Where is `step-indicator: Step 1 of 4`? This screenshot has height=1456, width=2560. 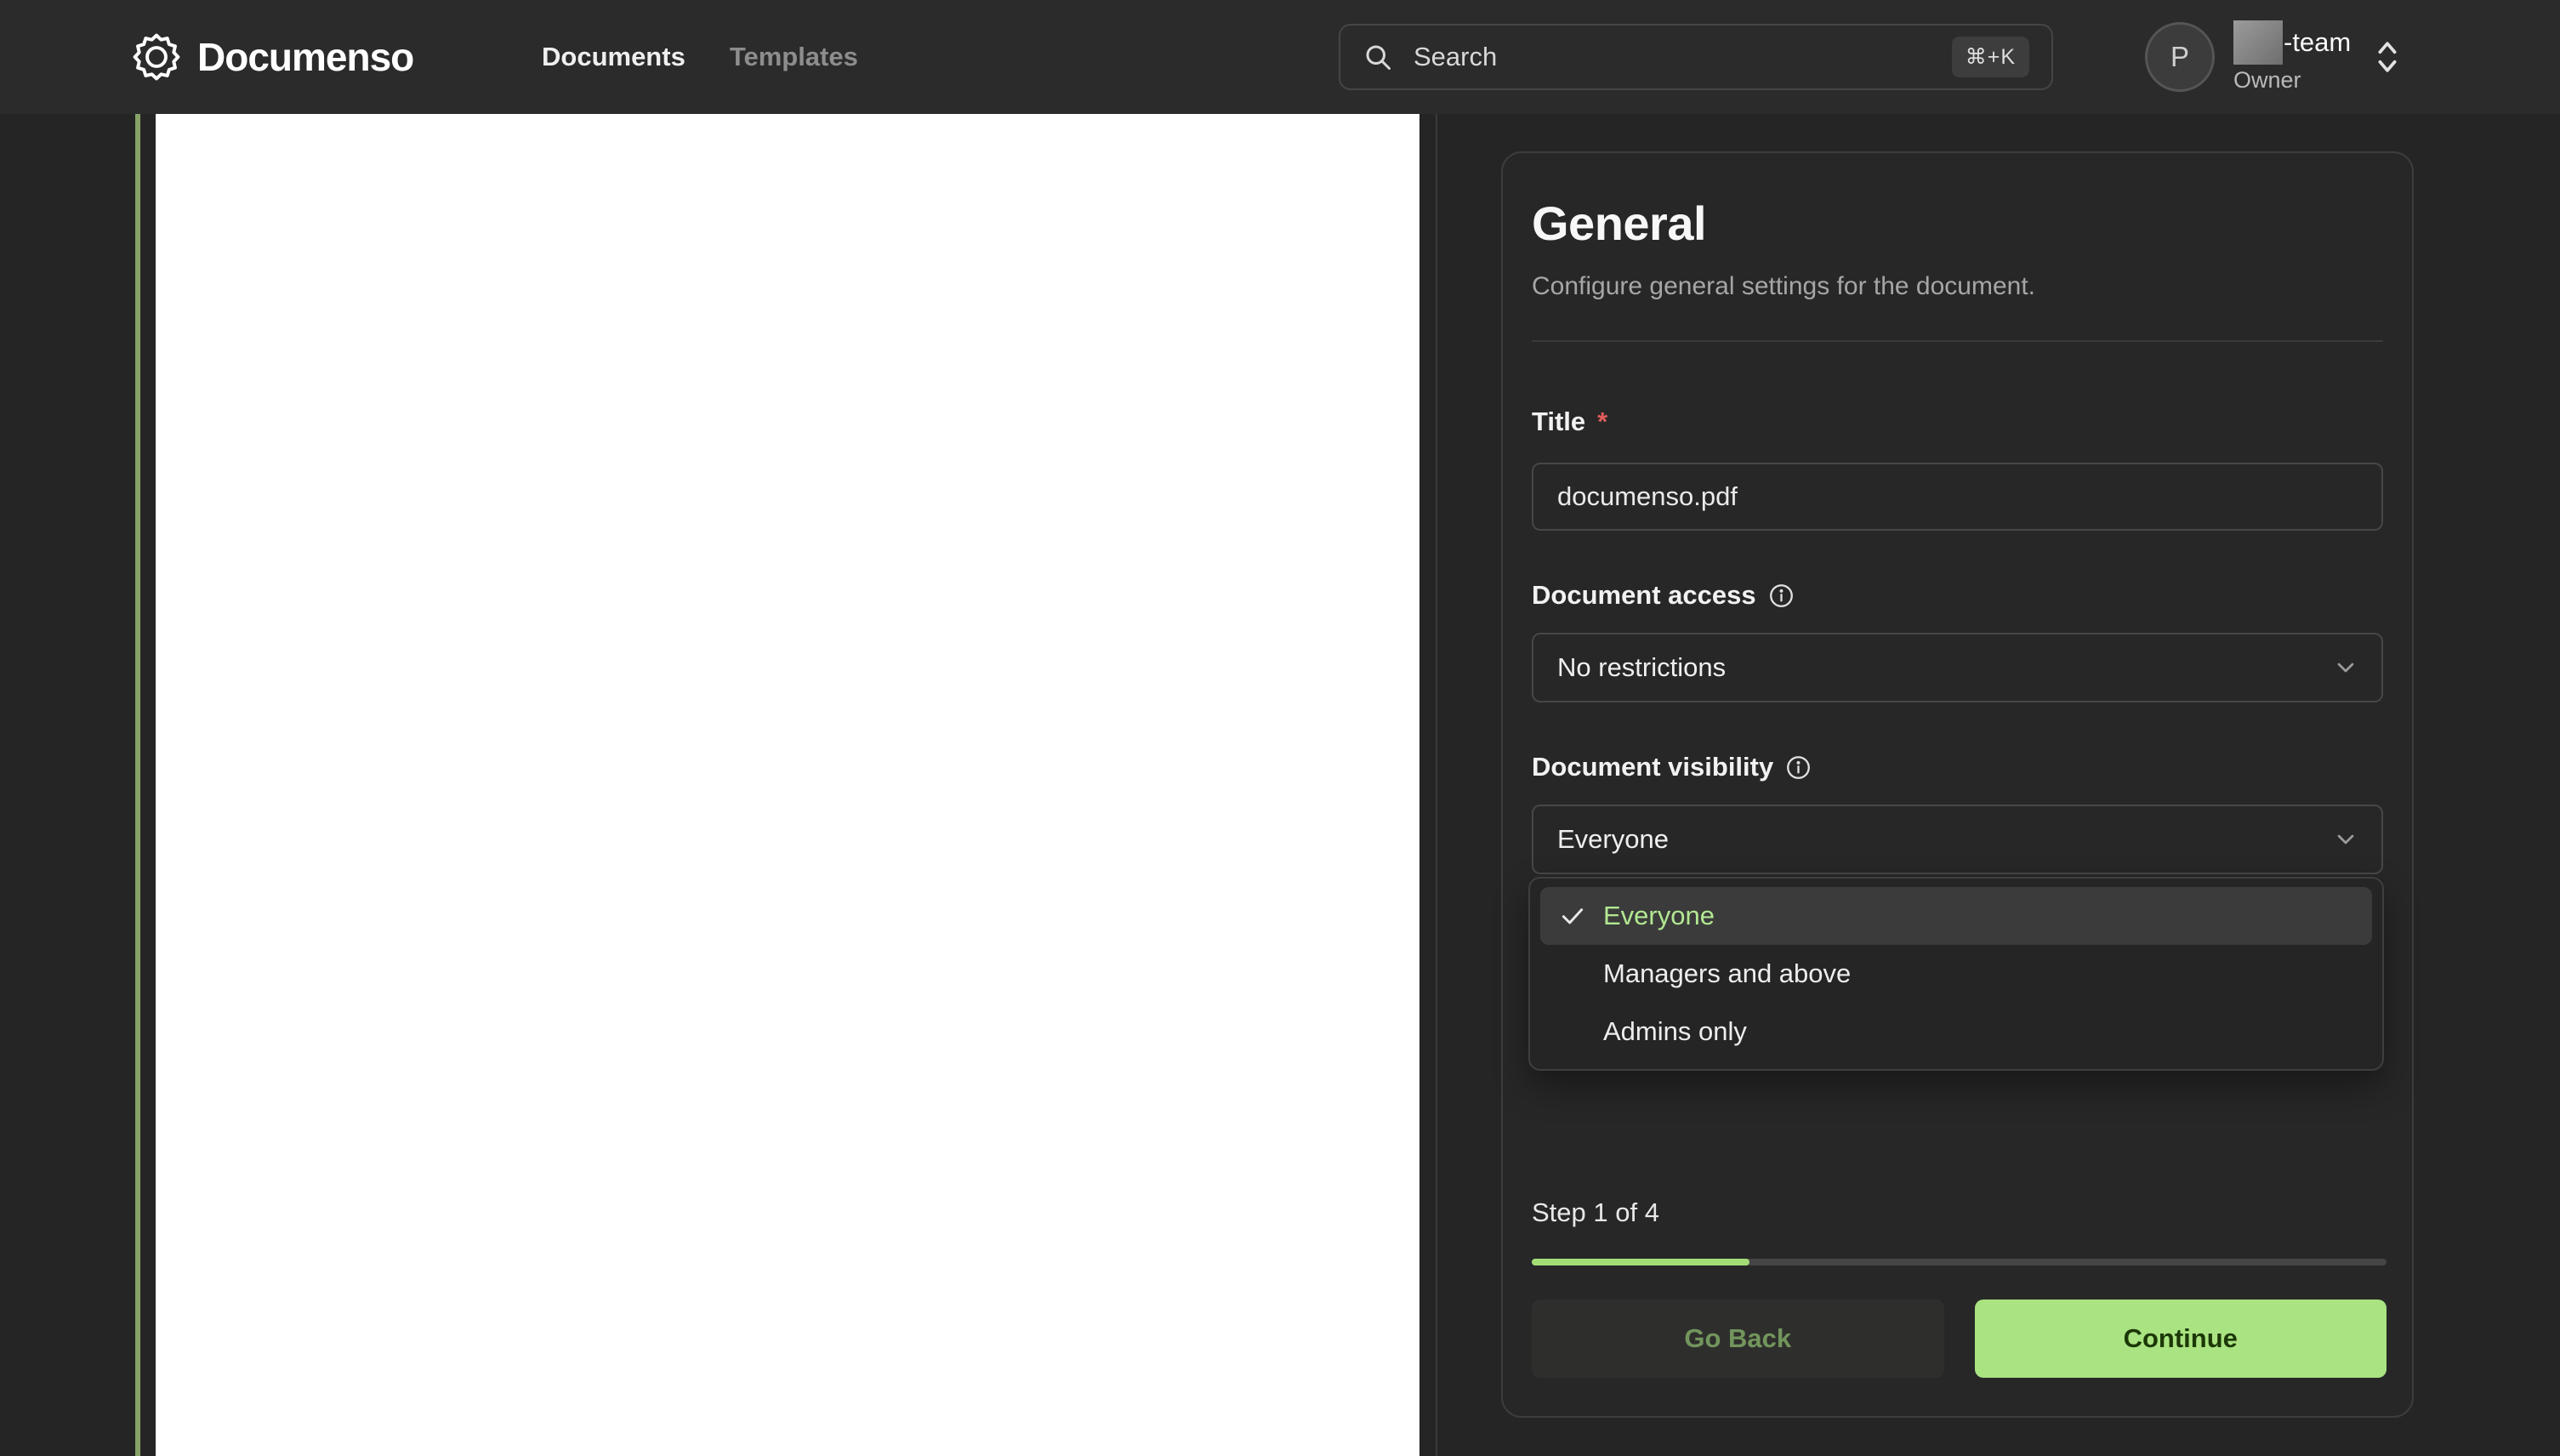
step-indicator: Step 1 of 4 is located at coordinates (1595, 1212).